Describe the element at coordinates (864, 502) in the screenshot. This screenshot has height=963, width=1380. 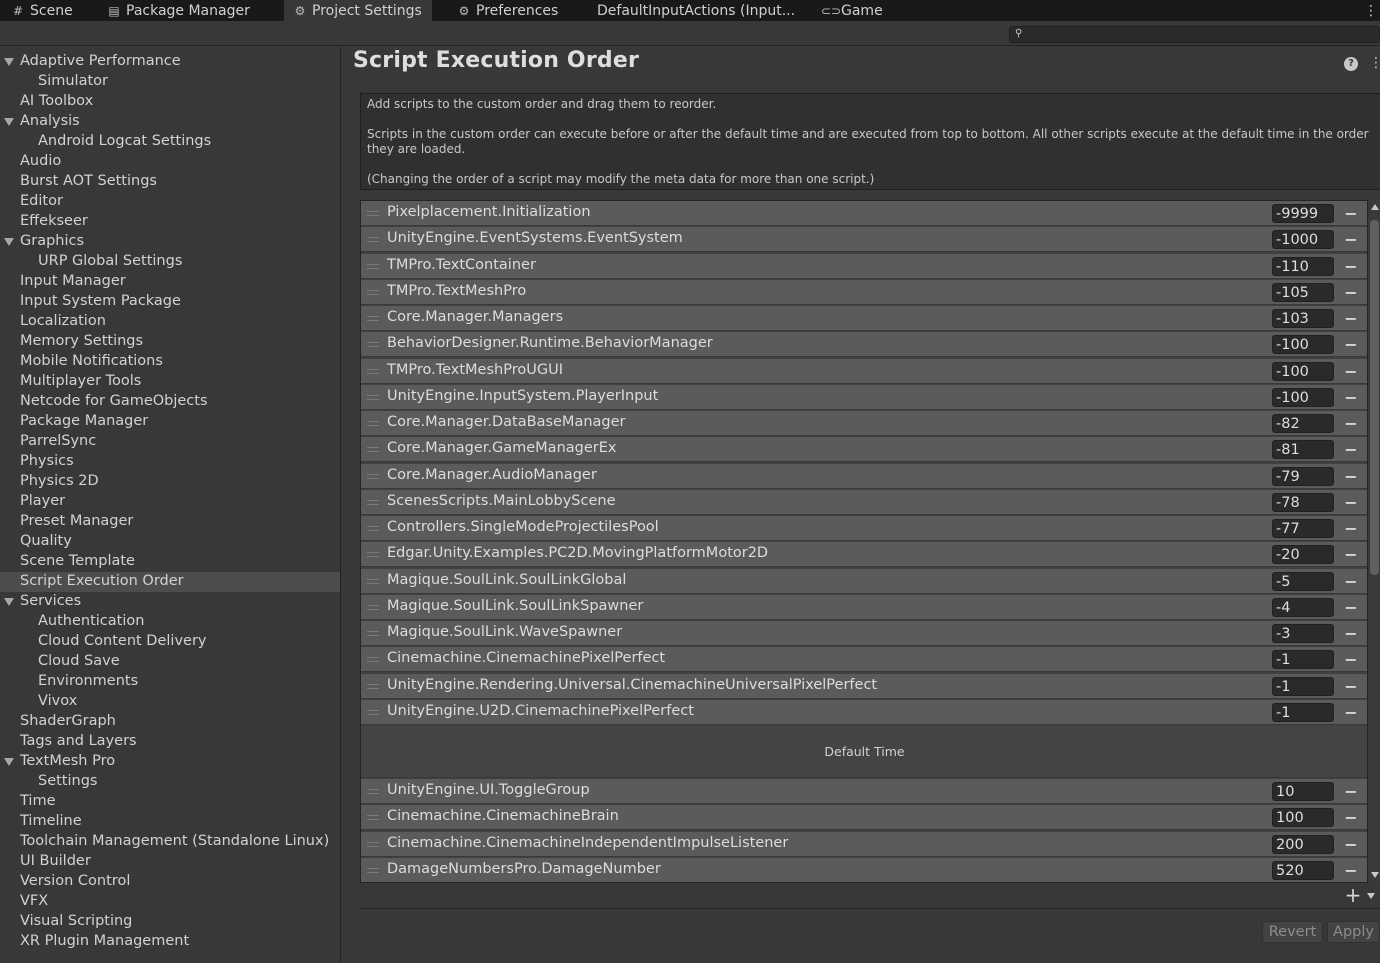
I see `script-row: ScenesScripts.MainLobbyScene −` at that location.